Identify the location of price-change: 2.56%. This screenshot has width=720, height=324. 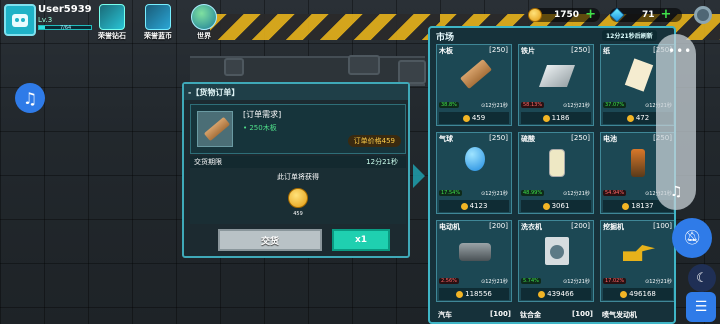
(449, 281).